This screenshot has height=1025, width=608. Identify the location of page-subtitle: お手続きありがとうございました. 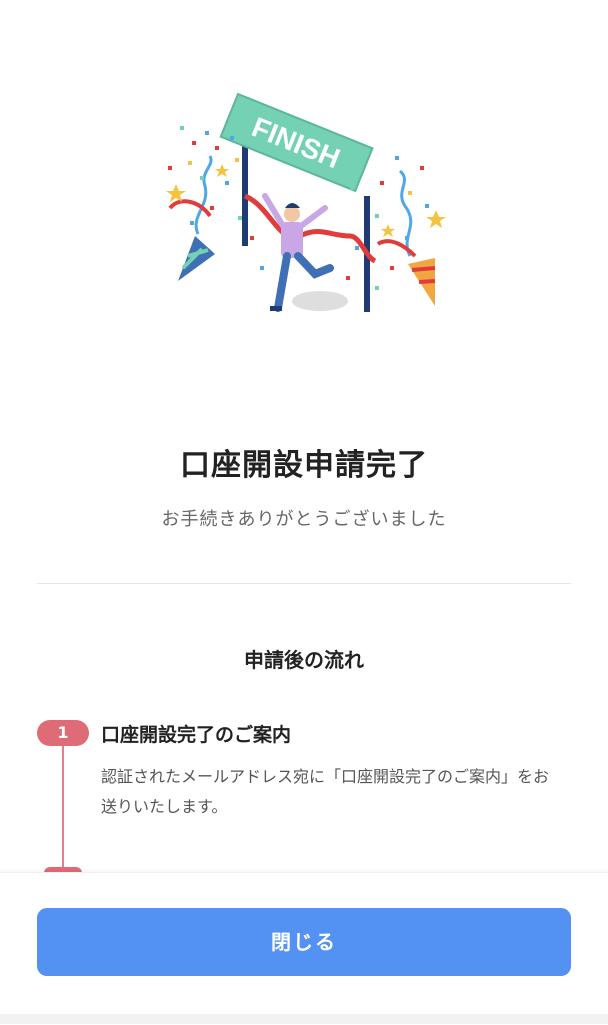
(304, 519).